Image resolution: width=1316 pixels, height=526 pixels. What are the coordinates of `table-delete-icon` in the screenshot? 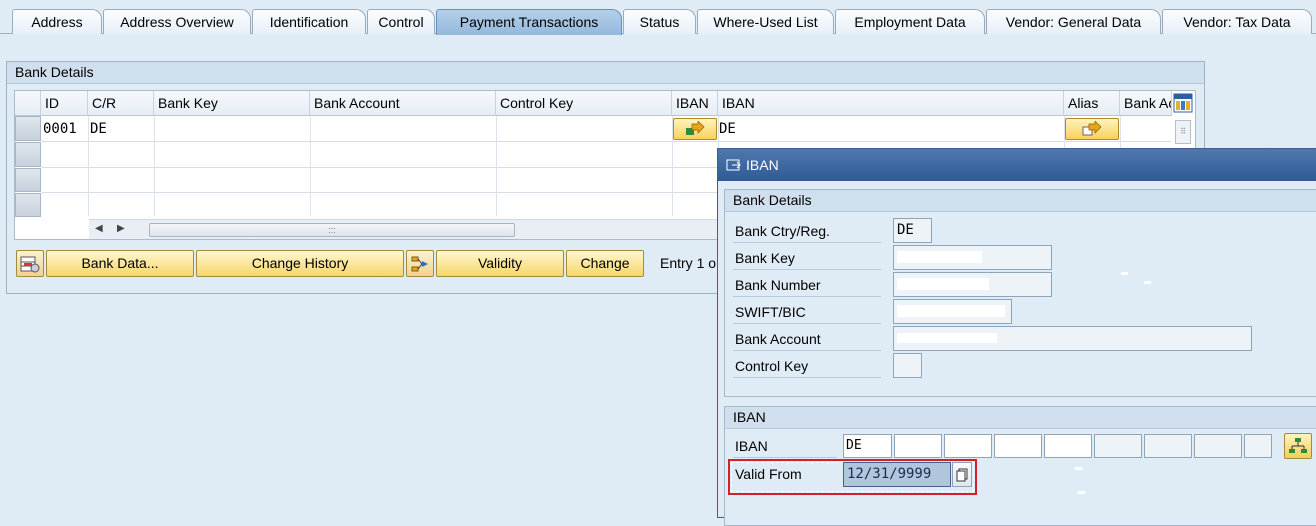 It's located at (30, 264).